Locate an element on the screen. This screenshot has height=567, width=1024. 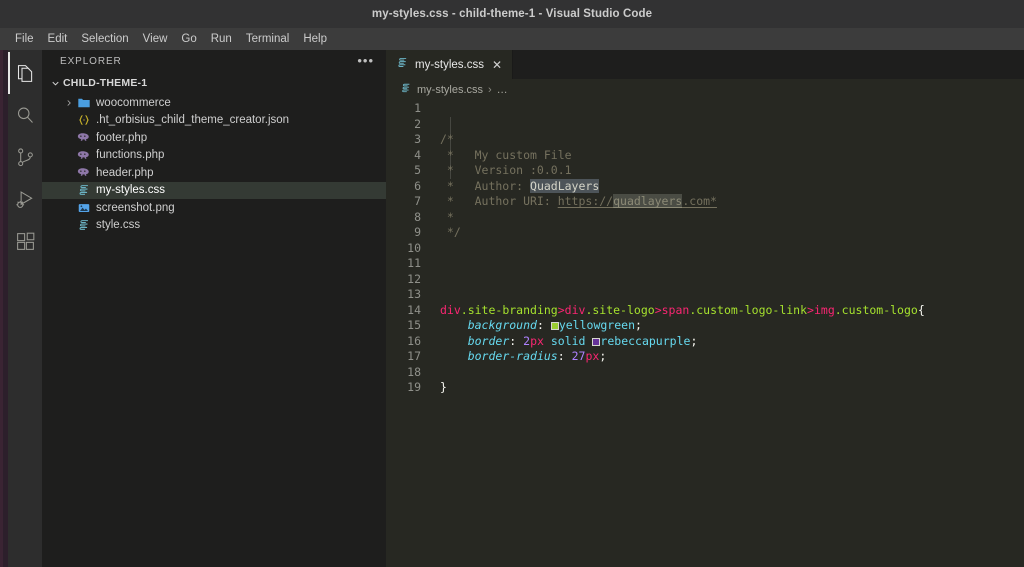
source-control-icon is located at coordinates (25, 157).